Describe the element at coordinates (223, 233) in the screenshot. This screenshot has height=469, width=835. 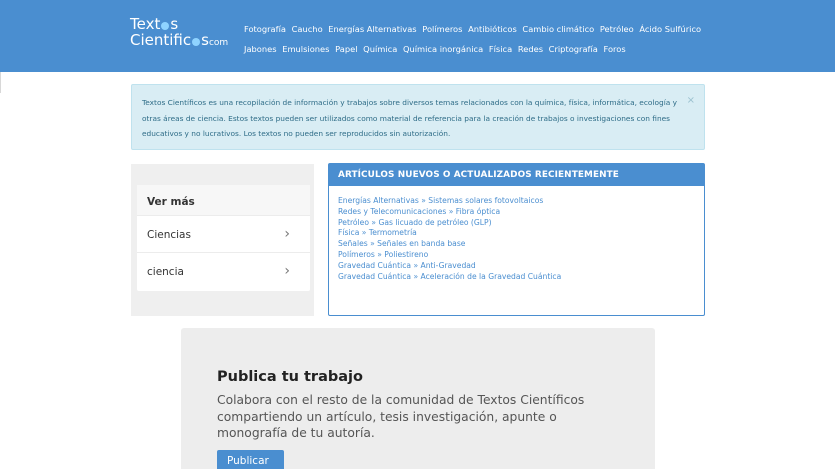
I see `see-more-item-ciencias: Ciencias ›` at that location.